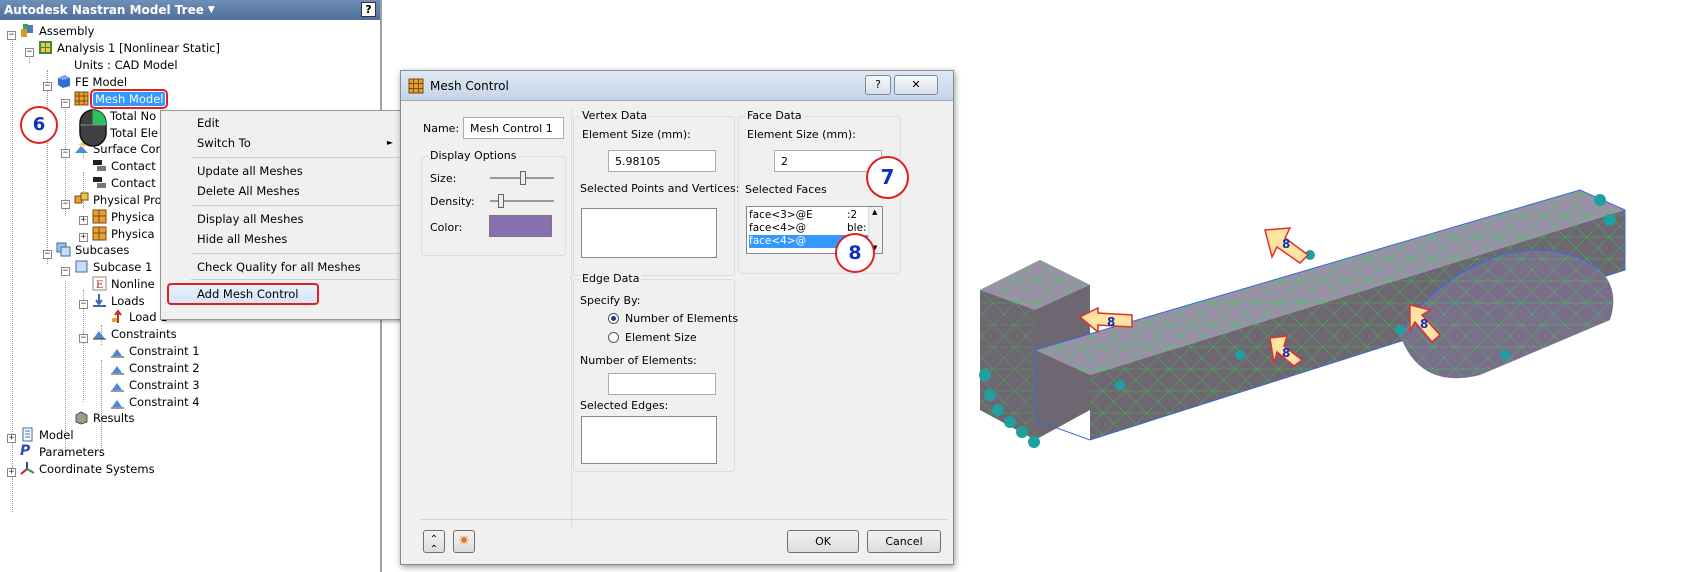 This screenshot has width=1685, height=572. Describe the element at coordinates (501, 201) in the screenshot. I see `density-slider-thumb` at that location.